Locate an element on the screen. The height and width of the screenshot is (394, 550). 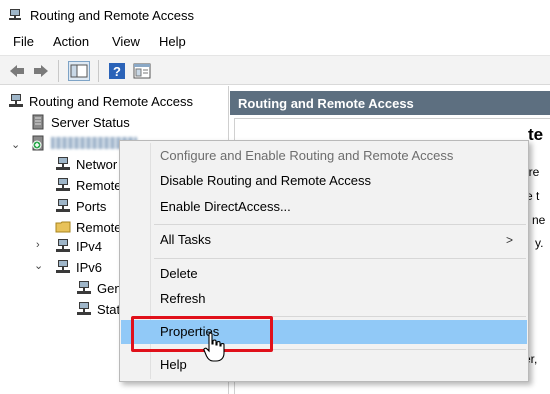
server-enabled-icon is located at coordinates (38, 143).